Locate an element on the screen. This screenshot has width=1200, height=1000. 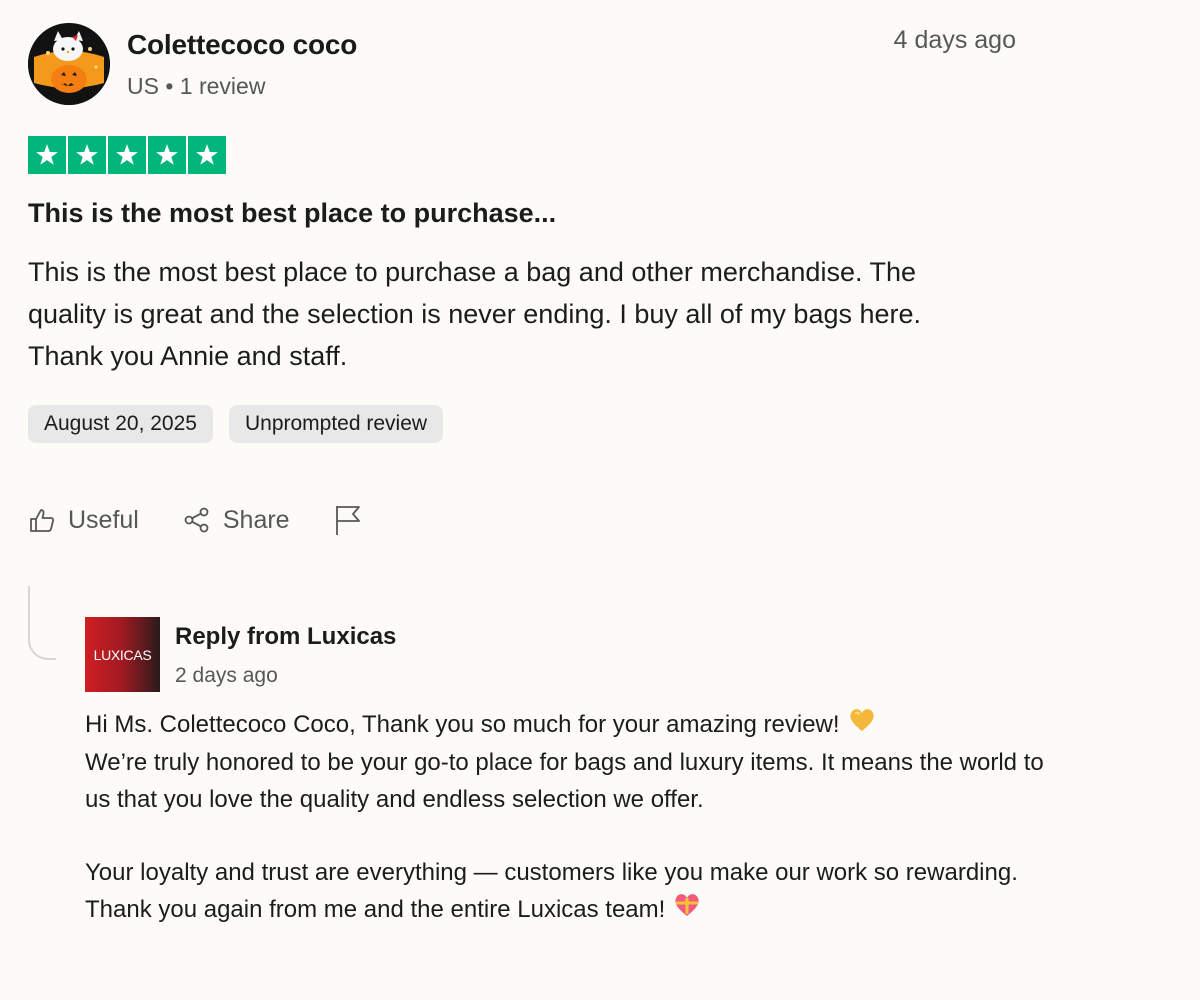
review-tags: August 20, 2025 Unprompted review is located at coordinates (528, 424).